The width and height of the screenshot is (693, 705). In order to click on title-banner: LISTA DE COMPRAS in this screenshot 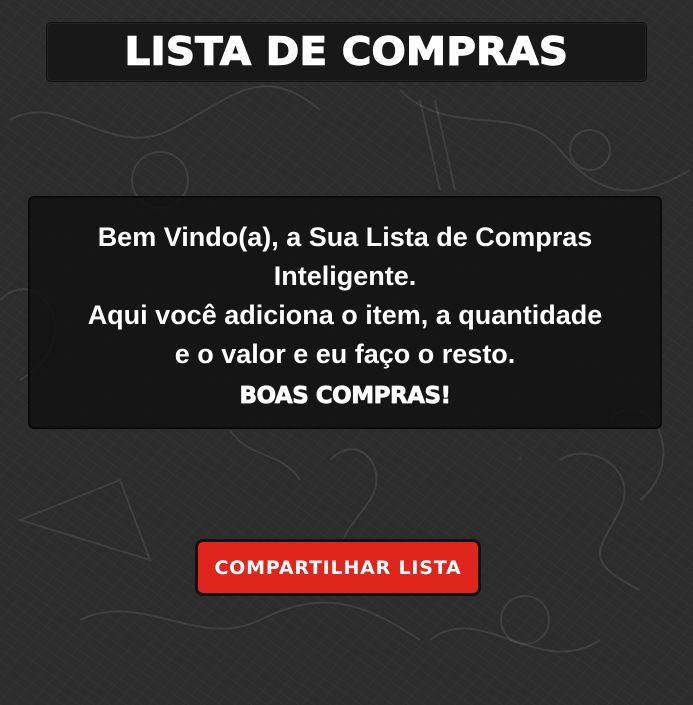, I will do `click(346, 52)`.